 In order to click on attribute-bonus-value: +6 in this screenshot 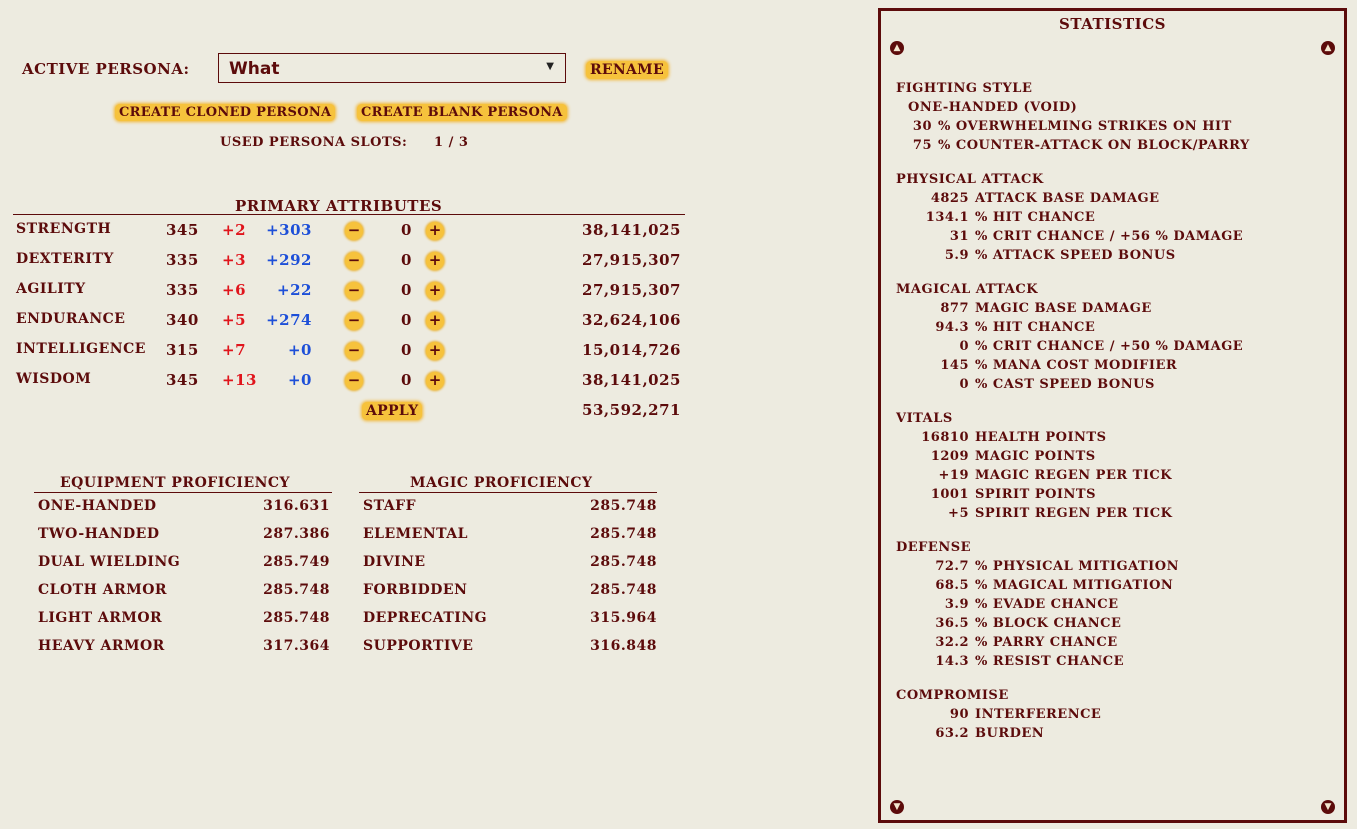, I will do `click(234, 290)`.